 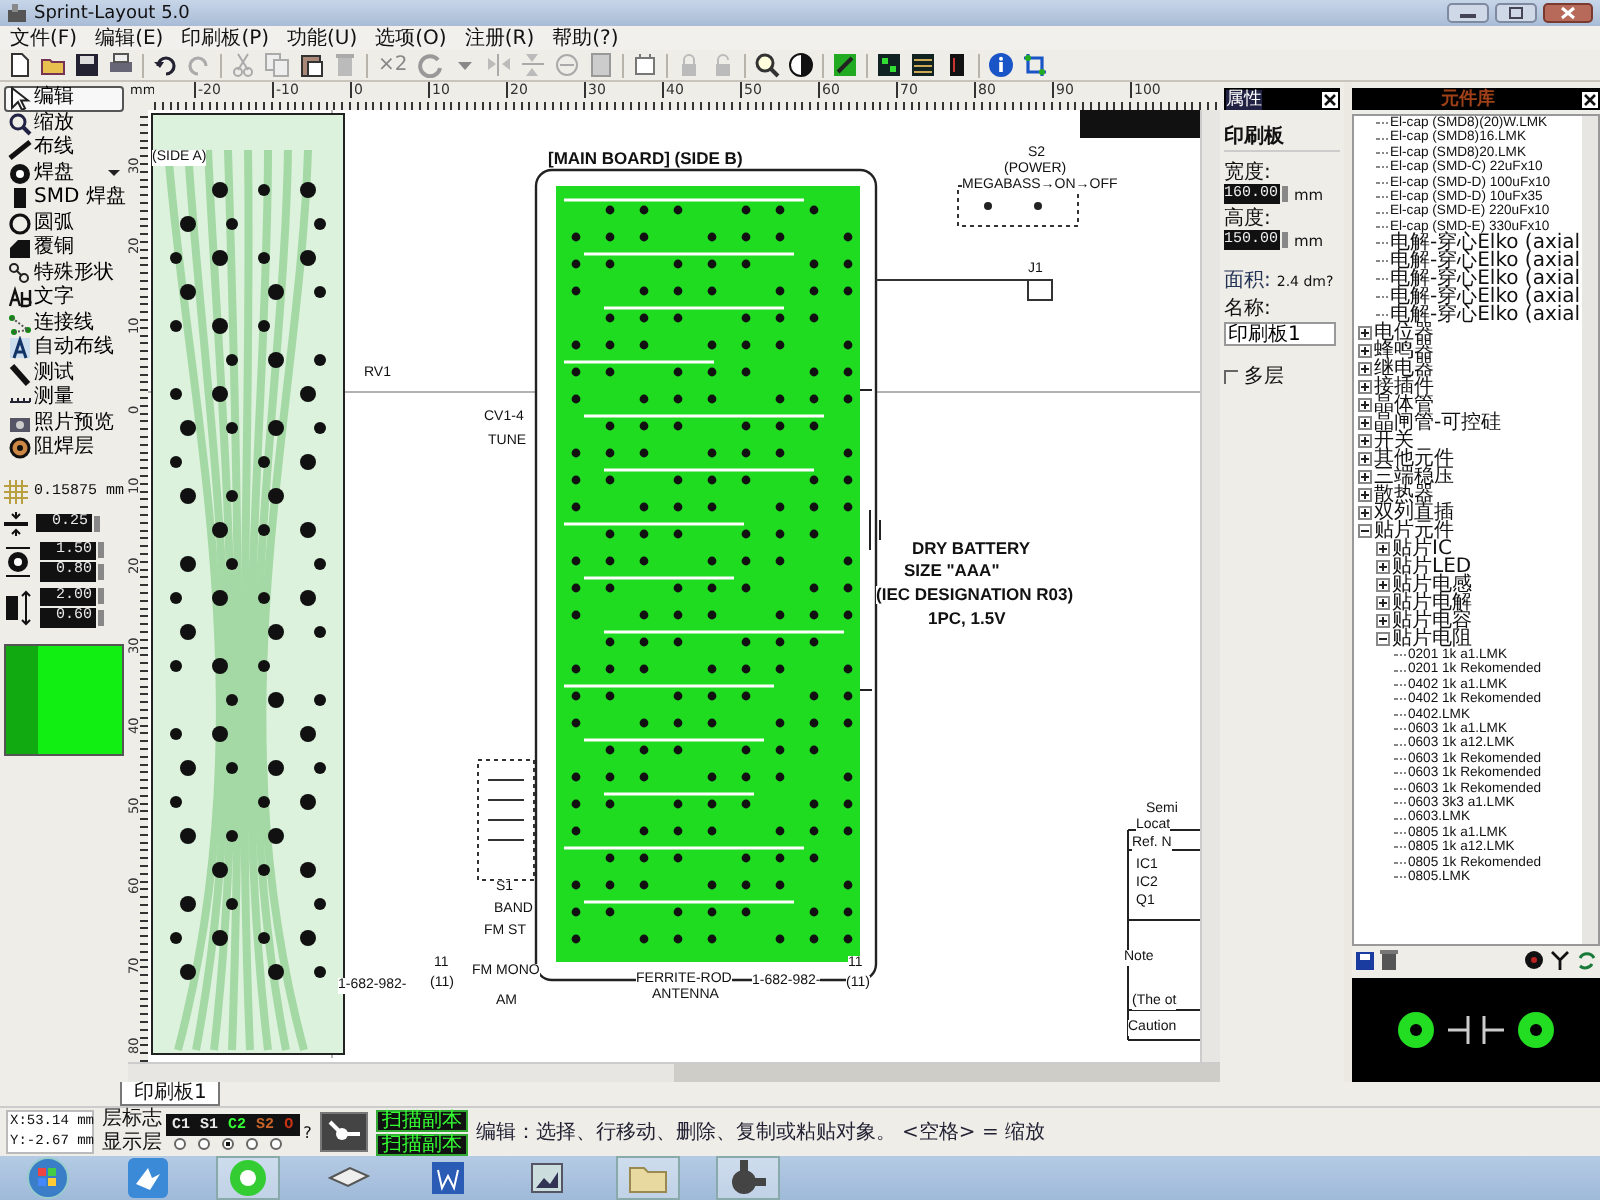 What do you see at coordinates (64, 173) in the screenshot?
I see `tool-button: 焊盘` at bounding box center [64, 173].